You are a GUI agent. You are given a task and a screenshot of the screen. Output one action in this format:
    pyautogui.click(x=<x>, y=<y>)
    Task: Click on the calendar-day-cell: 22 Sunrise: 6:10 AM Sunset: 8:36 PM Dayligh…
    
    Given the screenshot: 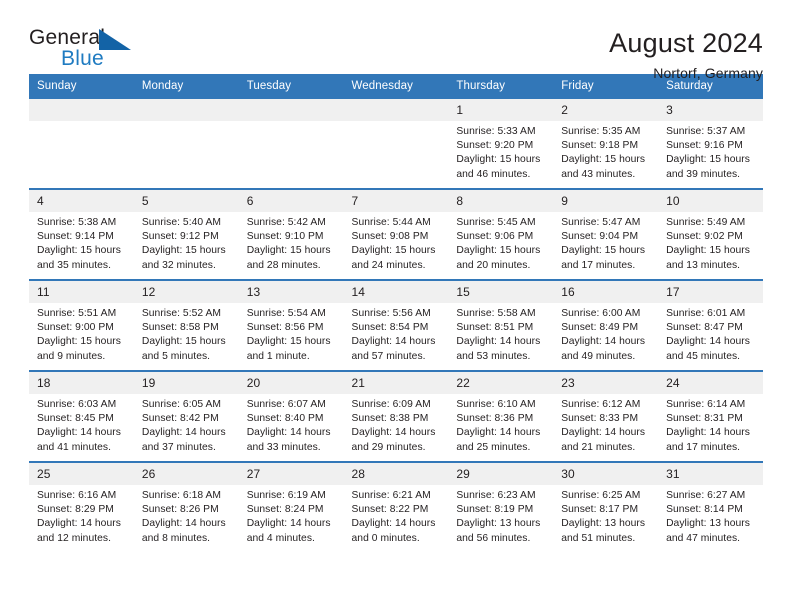 What is the action you would take?
    pyautogui.click(x=501, y=416)
    